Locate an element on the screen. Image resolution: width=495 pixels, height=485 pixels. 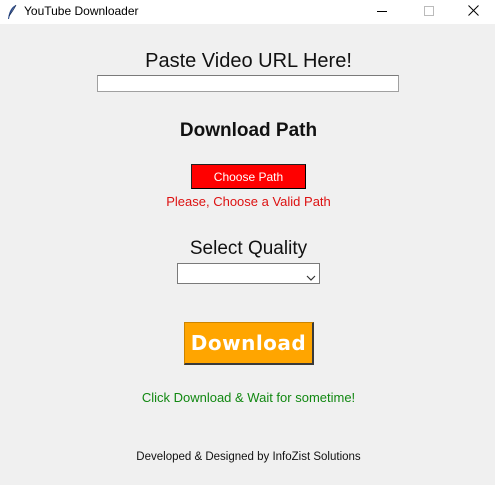
window-title: YouTube Downloader is located at coordinates (81, 11).